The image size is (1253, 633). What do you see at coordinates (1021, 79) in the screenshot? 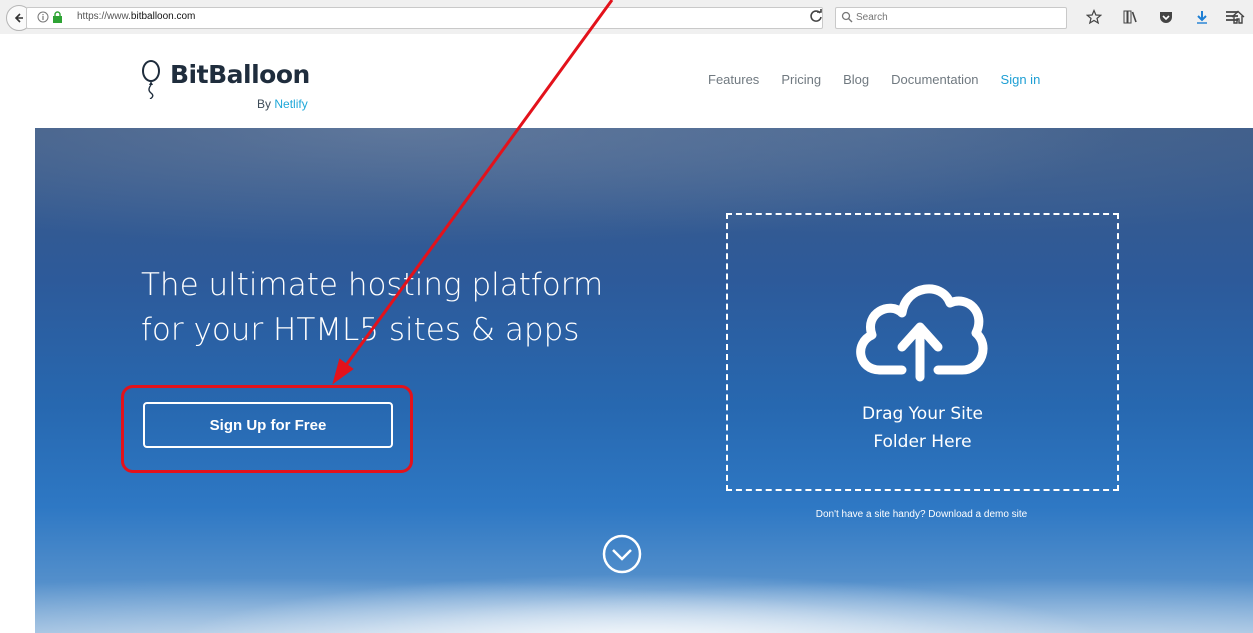
I see `nav-sign-in: Sign in` at bounding box center [1021, 79].